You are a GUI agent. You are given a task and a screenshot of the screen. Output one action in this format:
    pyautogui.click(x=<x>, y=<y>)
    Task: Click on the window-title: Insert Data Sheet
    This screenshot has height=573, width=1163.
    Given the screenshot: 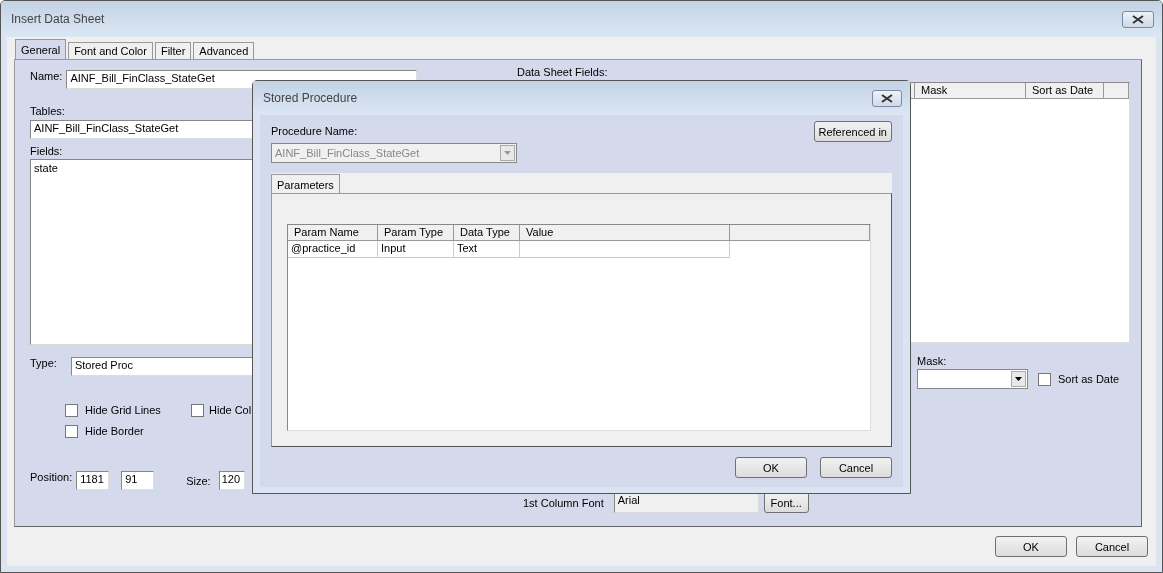 What is the action you would take?
    pyautogui.click(x=58, y=19)
    